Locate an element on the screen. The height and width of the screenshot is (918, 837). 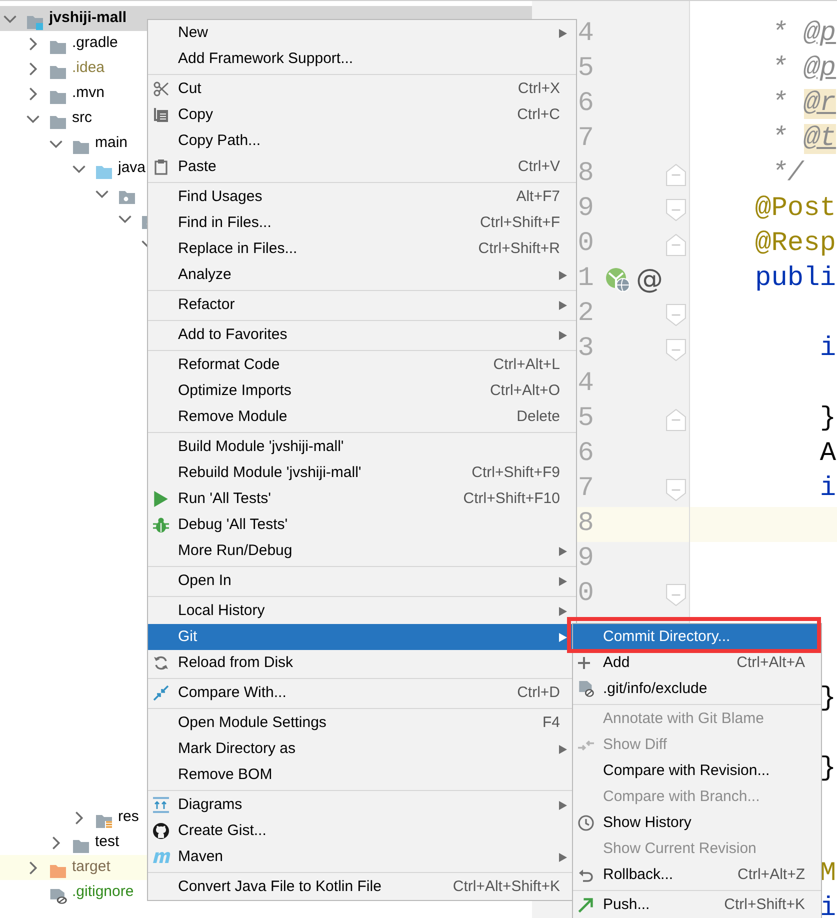
menu-item: Optimize Imports Ctrl+Alt+O is located at coordinates (362, 391).